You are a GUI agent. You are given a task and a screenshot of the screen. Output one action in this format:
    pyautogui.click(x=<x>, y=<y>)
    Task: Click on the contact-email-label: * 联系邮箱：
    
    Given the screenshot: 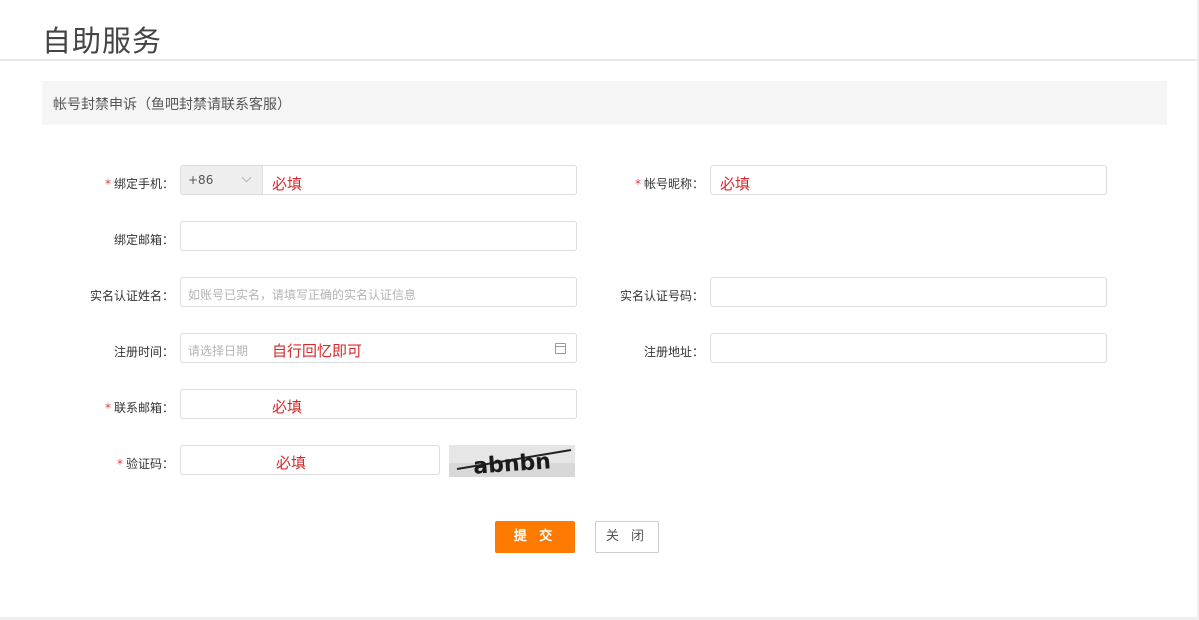 What is the action you would take?
    pyautogui.click(x=139, y=408)
    